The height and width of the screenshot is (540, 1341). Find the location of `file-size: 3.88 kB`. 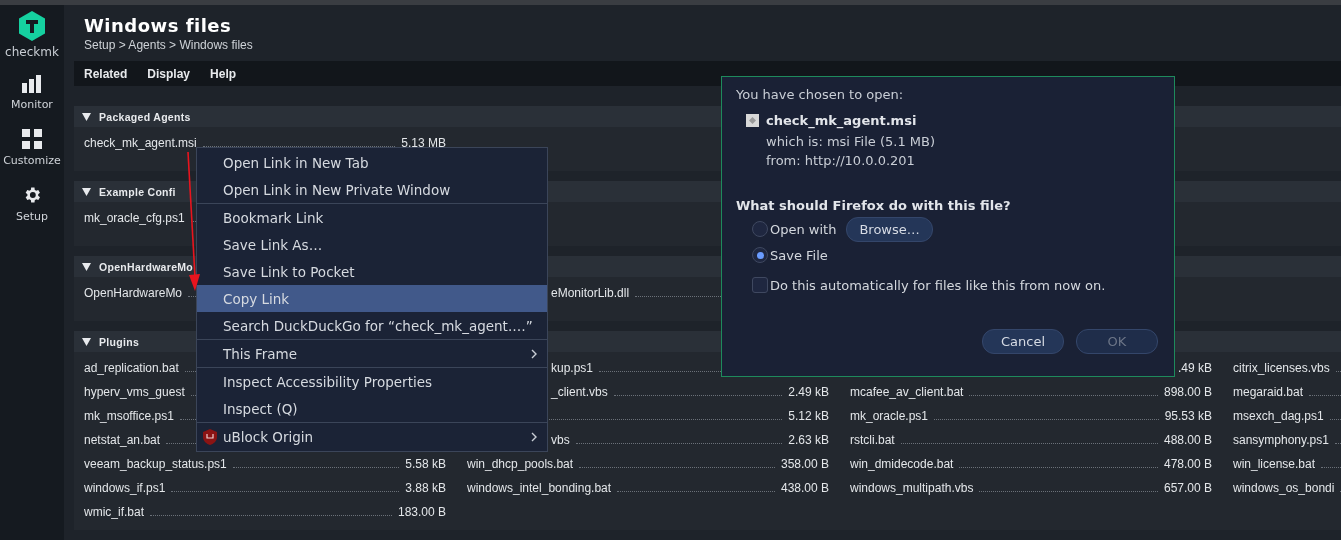

file-size: 3.88 kB is located at coordinates (425, 488).